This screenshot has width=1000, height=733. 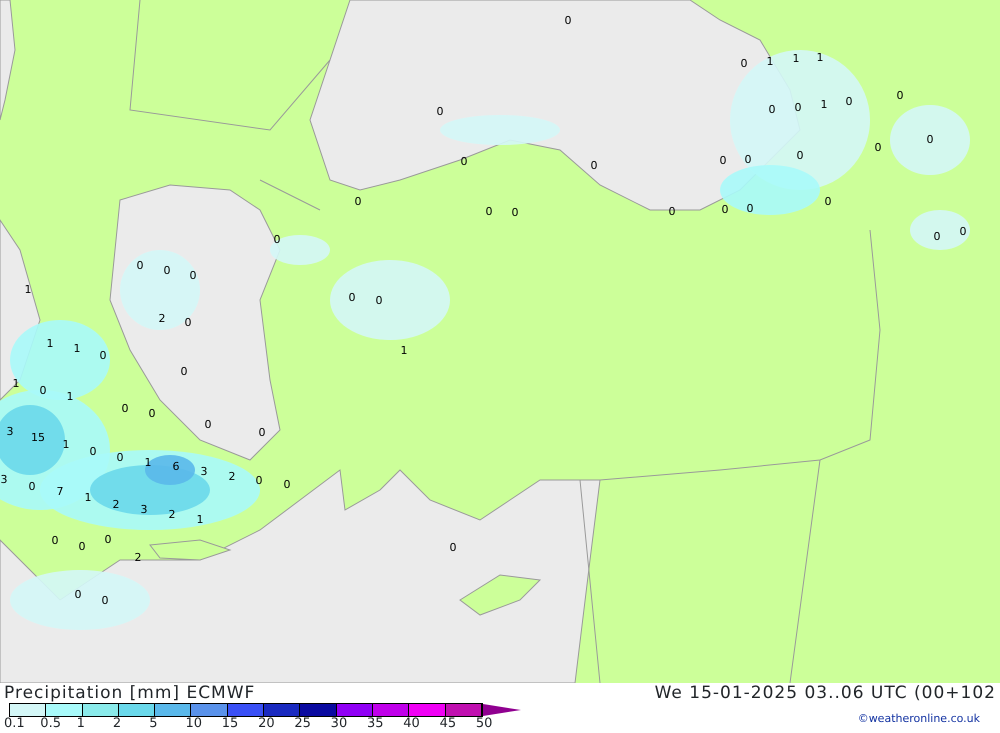 I want to click on credit-link: ©weatheronline.co.uk, so click(x=919, y=719).